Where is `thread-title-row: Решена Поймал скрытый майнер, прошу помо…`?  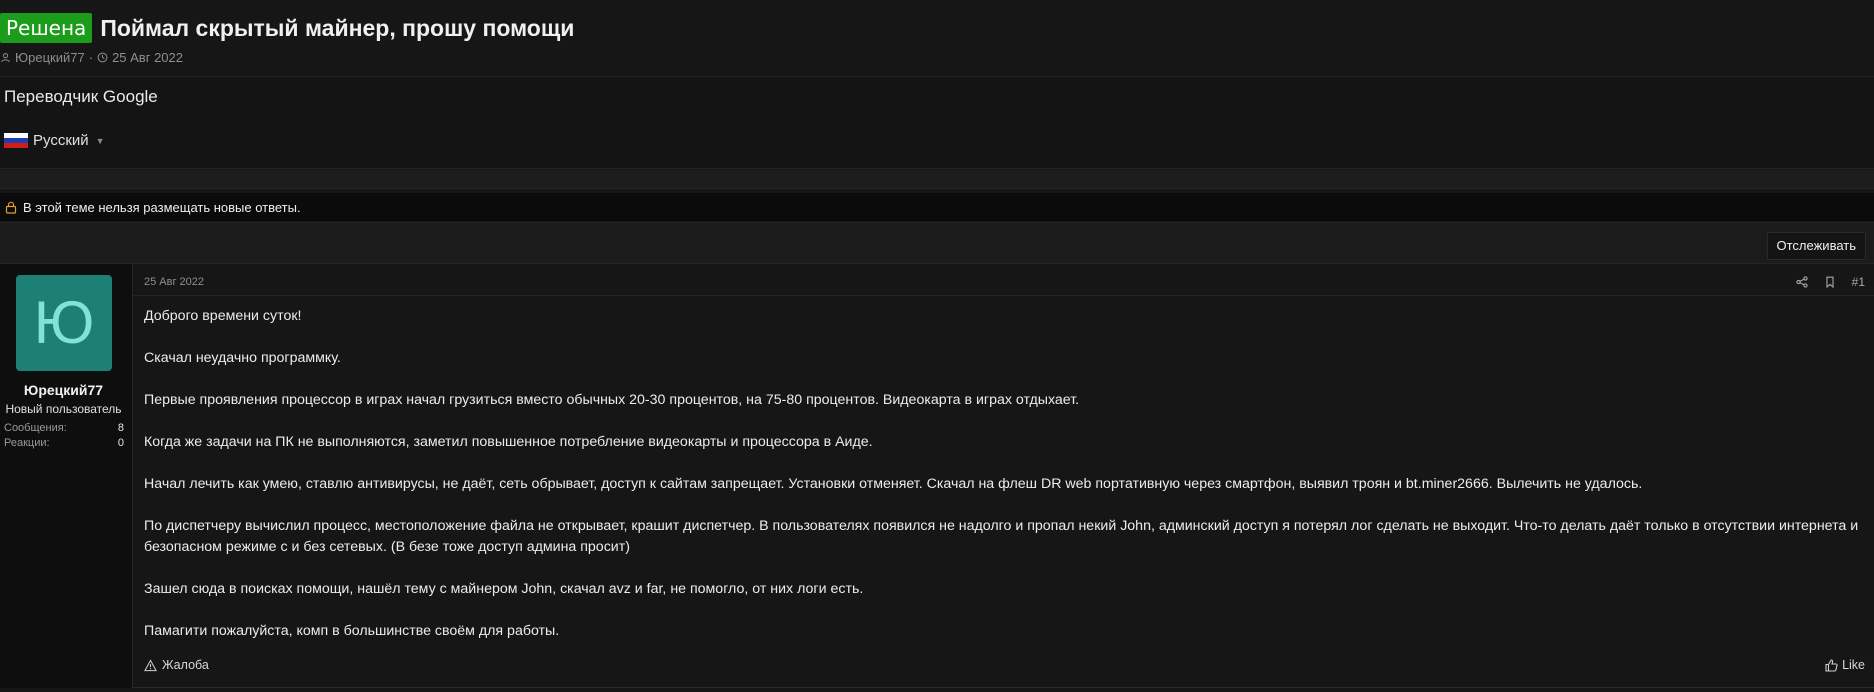
thread-title-row: Решена Поймал скрытый майнер, прошу помо… is located at coordinates (287, 28).